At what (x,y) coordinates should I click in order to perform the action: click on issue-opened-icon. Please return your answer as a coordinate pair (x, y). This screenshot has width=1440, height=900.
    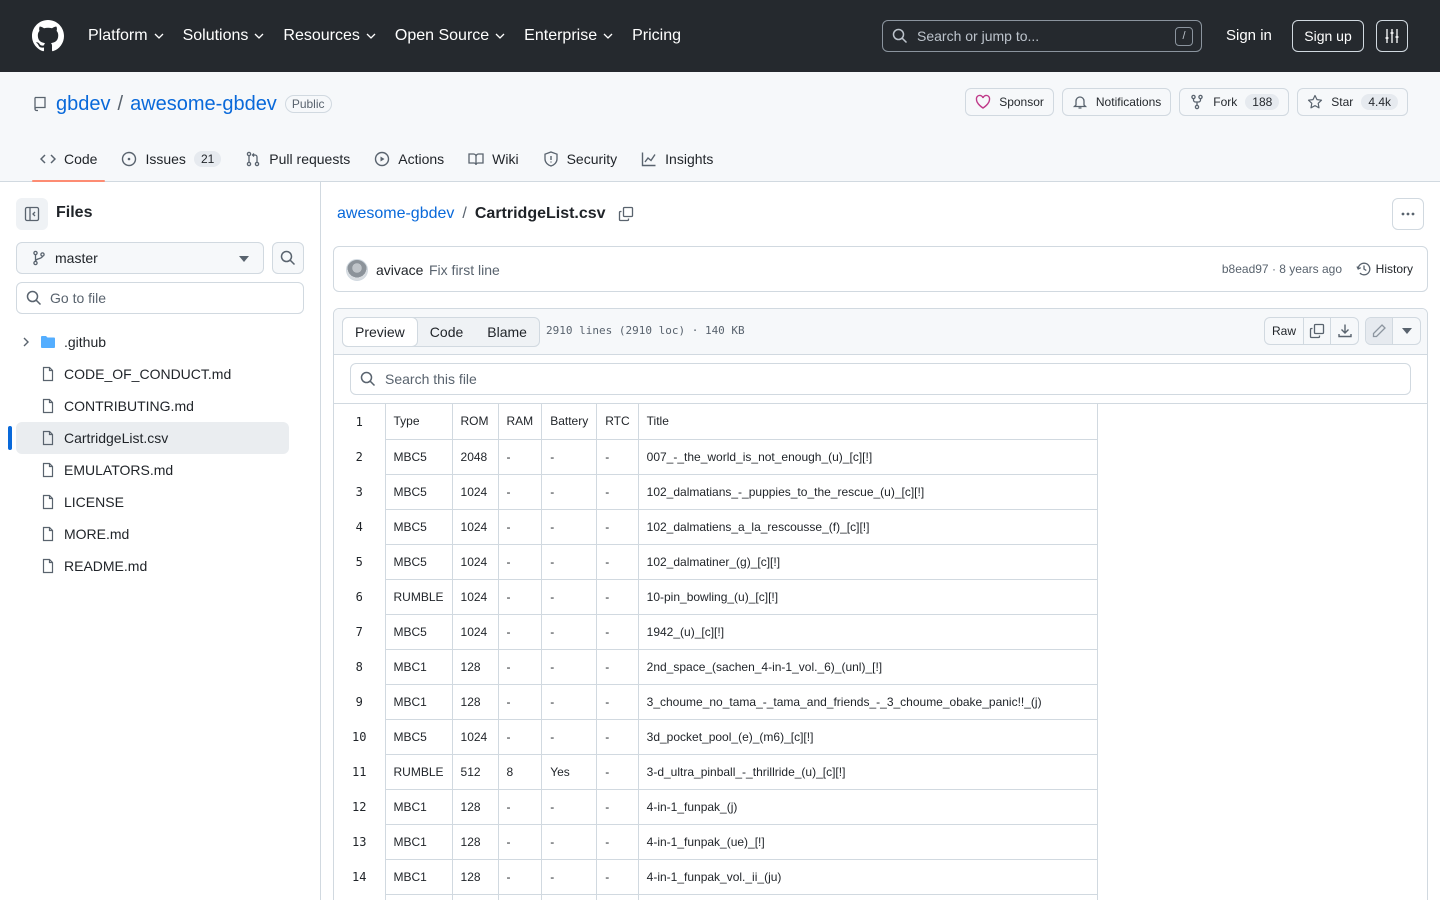
    Looking at the image, I should click on (129, 159).